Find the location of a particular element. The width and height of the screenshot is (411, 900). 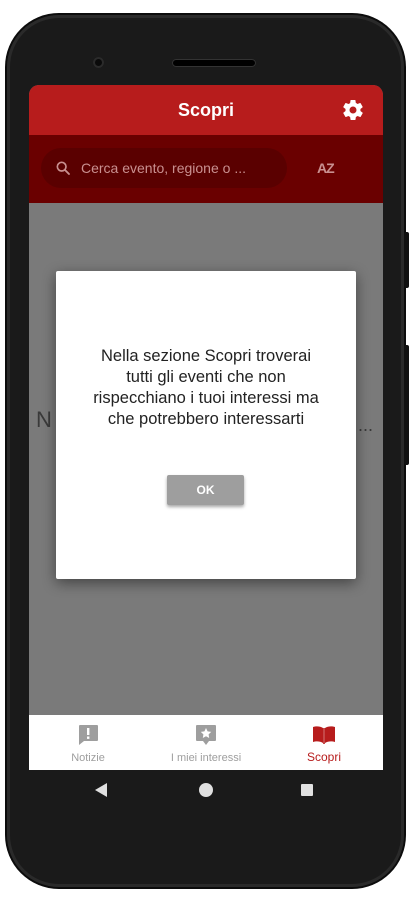

home-icon is located at coordinates (206, 790).